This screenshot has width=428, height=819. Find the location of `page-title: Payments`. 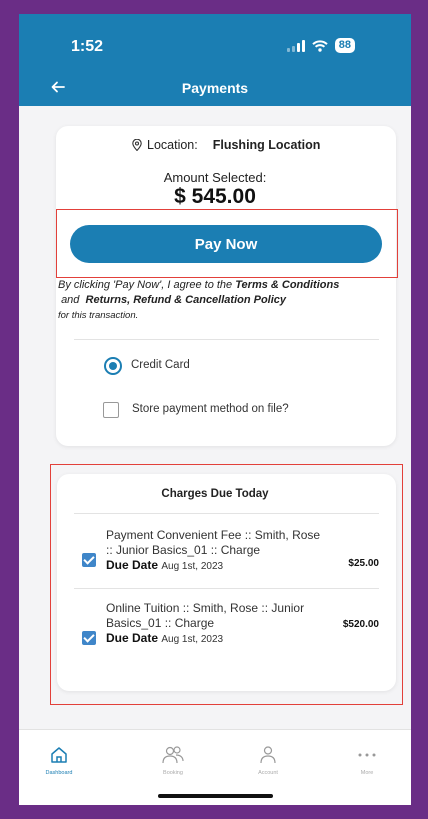

page-title: Payments is located at coordinates (215, 88).